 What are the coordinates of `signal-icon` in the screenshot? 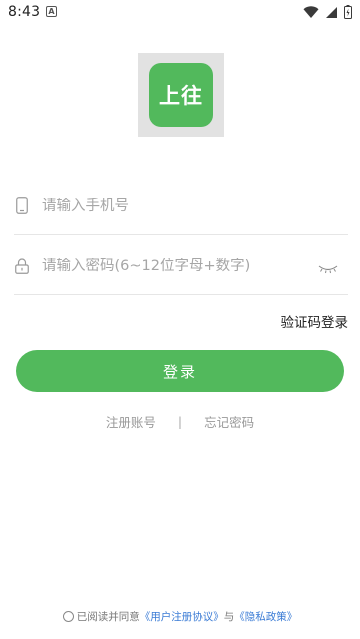 It's located at (331, 13).